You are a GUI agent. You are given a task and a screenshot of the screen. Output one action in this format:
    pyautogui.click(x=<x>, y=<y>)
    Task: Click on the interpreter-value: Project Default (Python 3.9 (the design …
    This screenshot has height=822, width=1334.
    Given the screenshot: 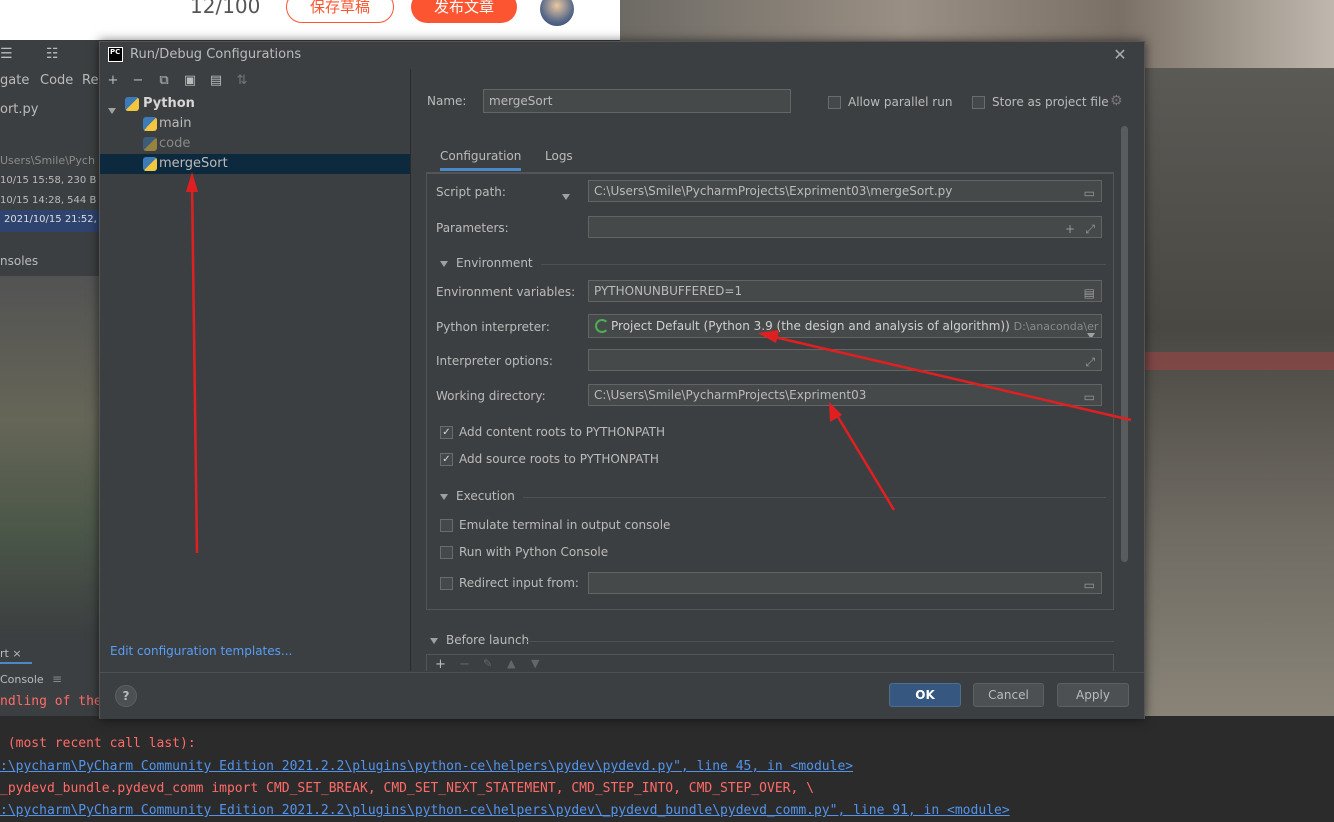 What is the action you would take?
    pyautogui.click(x=810, y=326)
    